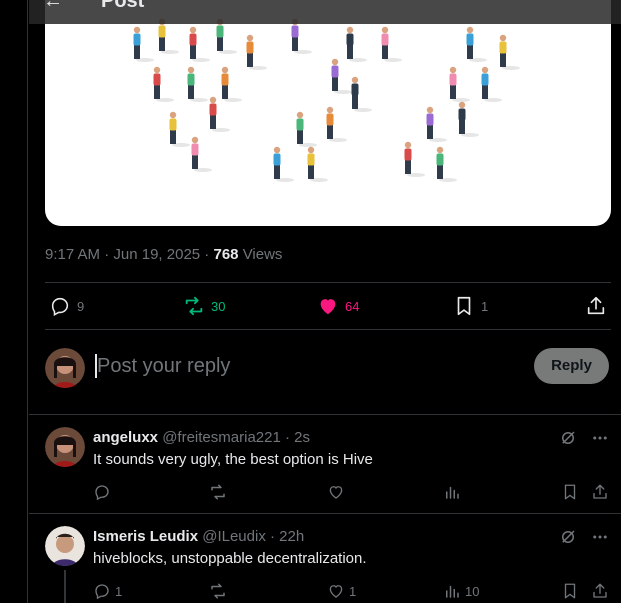 Image resolution: width=621 pixels, height=603 pixels. I want to click on post-meta: 9:17 AM · Jun 19, 2025 · 768 Views, so click(164, 254).